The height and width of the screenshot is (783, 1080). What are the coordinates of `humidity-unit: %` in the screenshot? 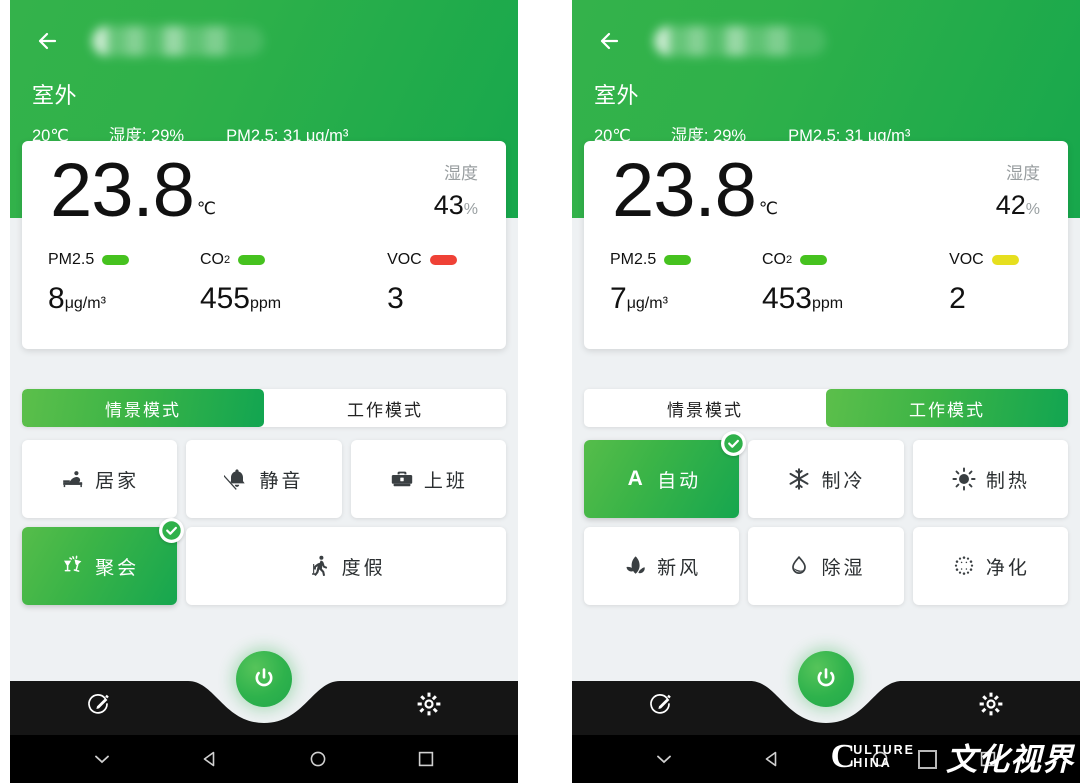 It's located at (470, 209).